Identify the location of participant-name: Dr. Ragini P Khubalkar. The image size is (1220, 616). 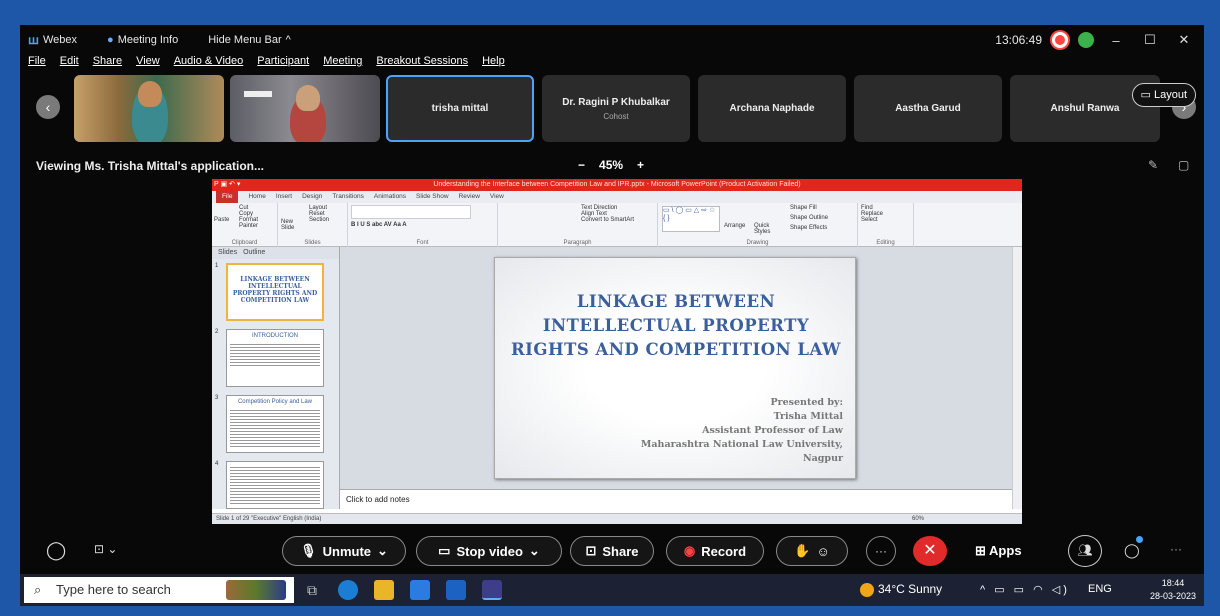
(616, 102).